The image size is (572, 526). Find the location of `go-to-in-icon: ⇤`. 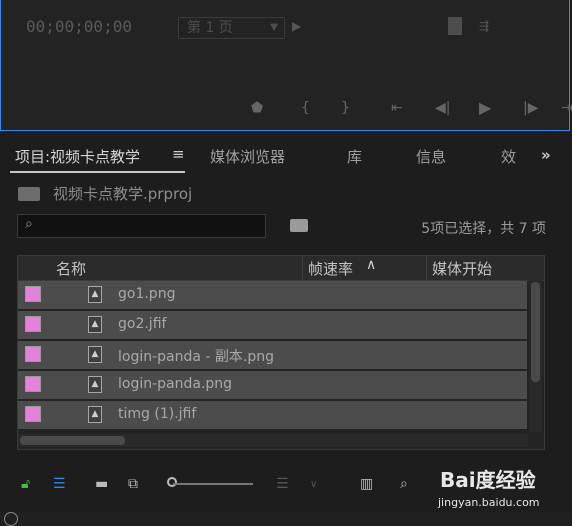

go-to-in-icon: ⇤ is located at coordinates (397, 108).